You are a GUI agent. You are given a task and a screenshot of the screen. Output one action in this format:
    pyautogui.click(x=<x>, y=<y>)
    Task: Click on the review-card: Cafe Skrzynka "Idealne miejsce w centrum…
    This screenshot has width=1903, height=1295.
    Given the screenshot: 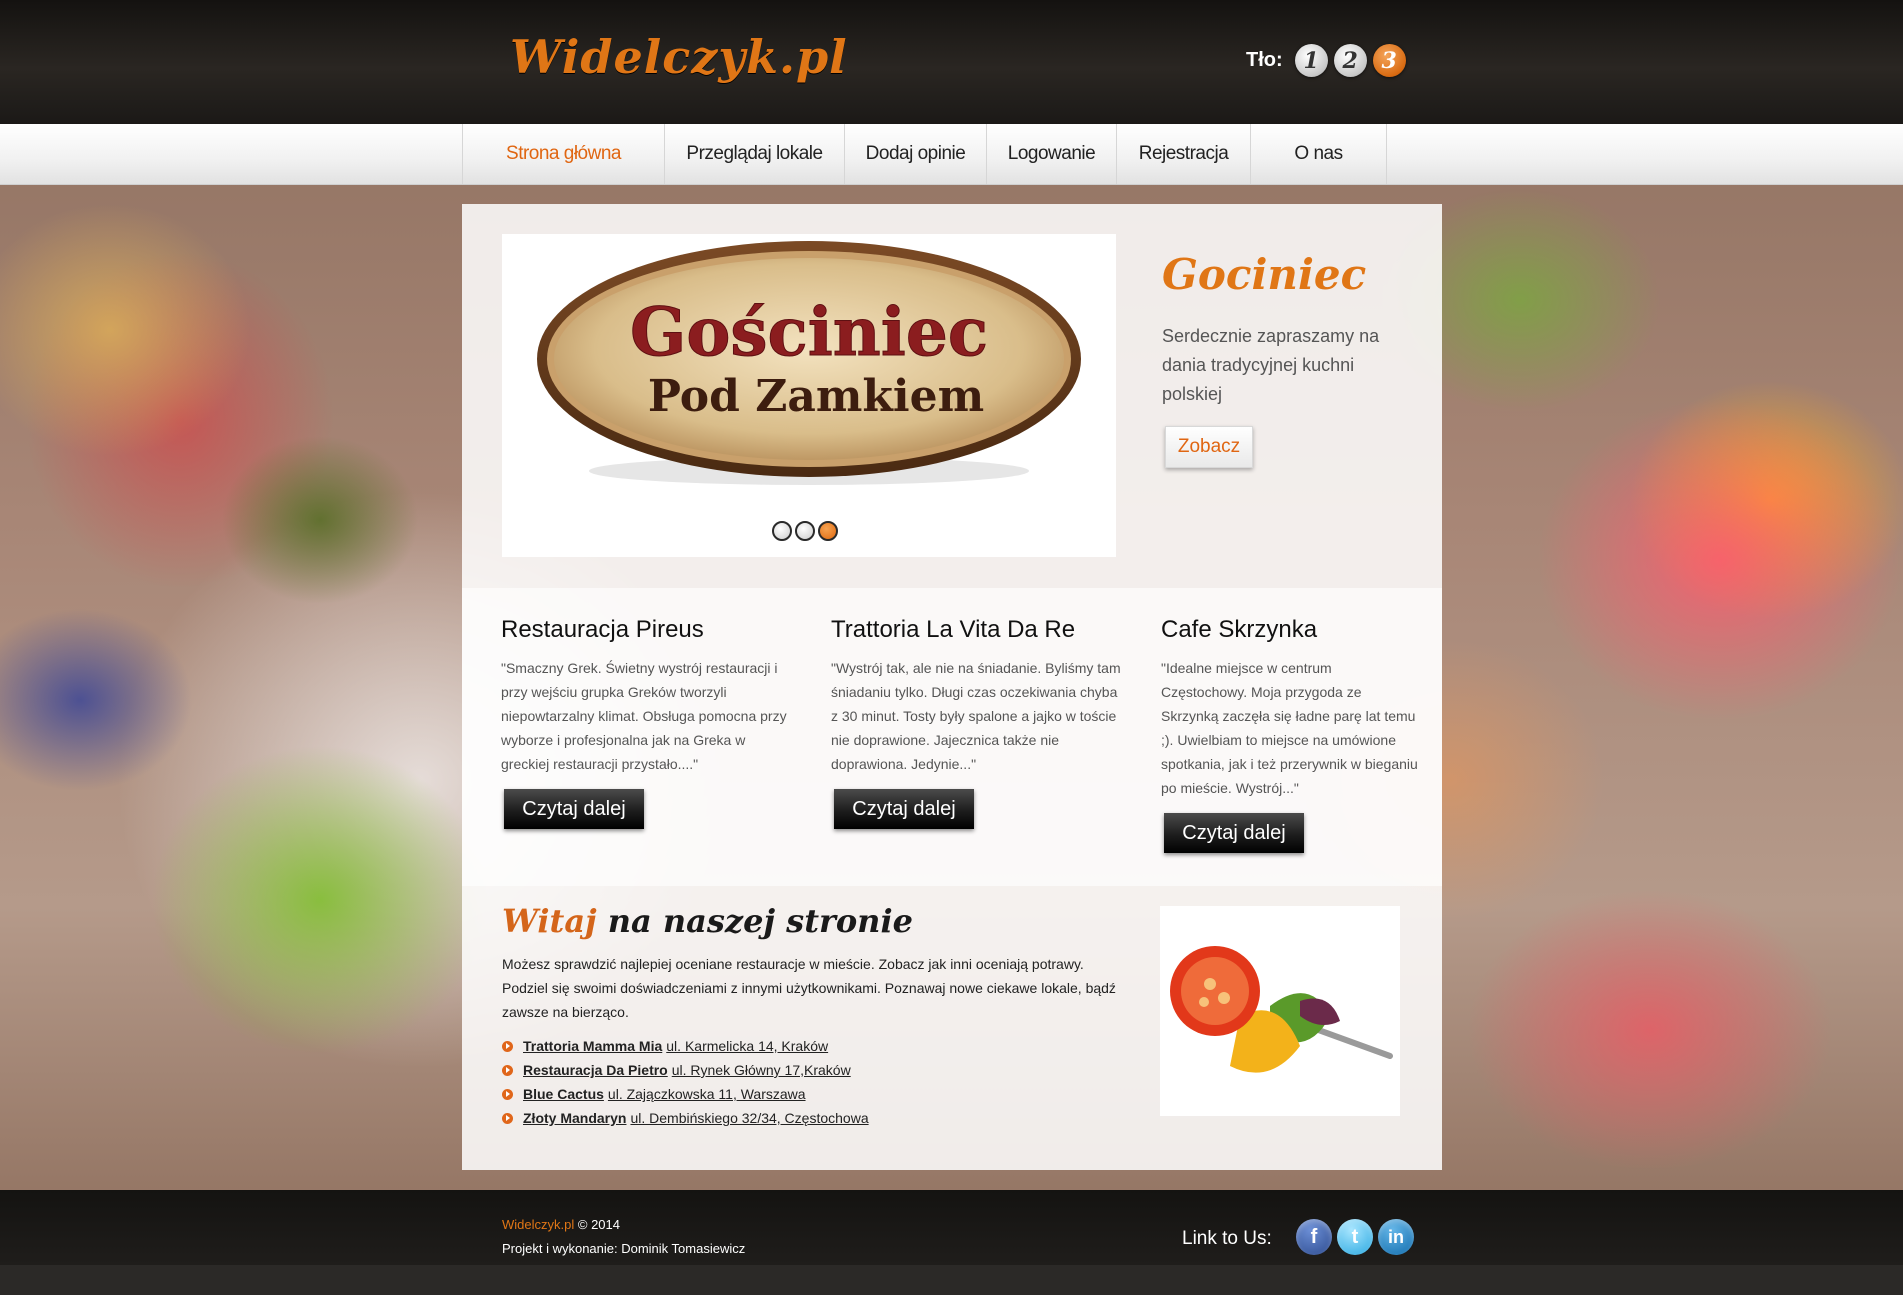 What is the action you would take?
    pyautogui.click(x=1291, y=734)
    